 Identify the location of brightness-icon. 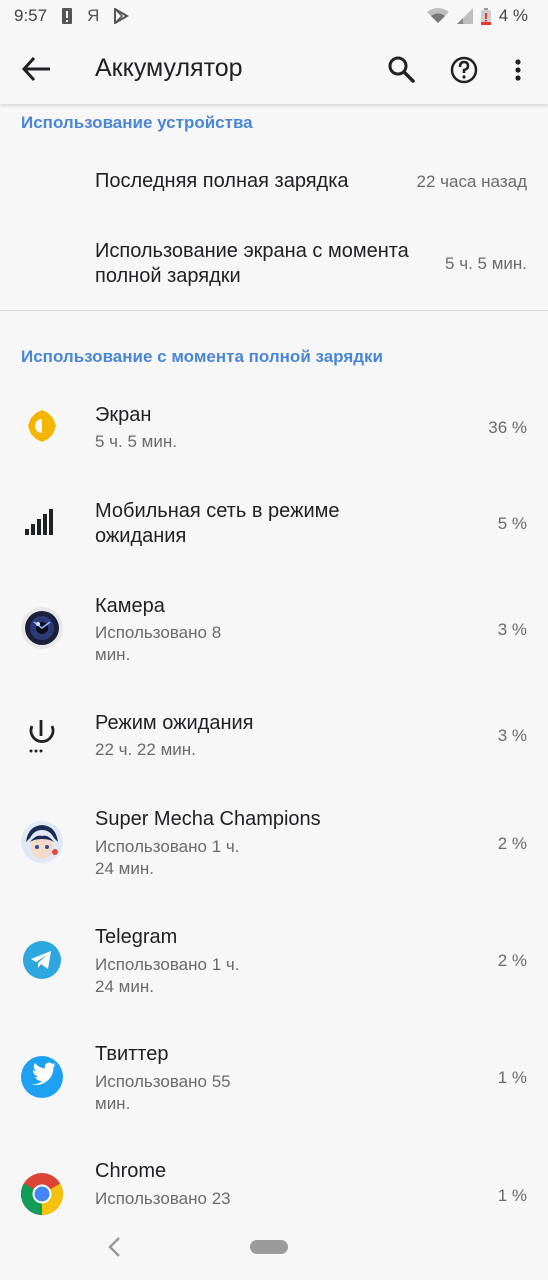
(42, 426).